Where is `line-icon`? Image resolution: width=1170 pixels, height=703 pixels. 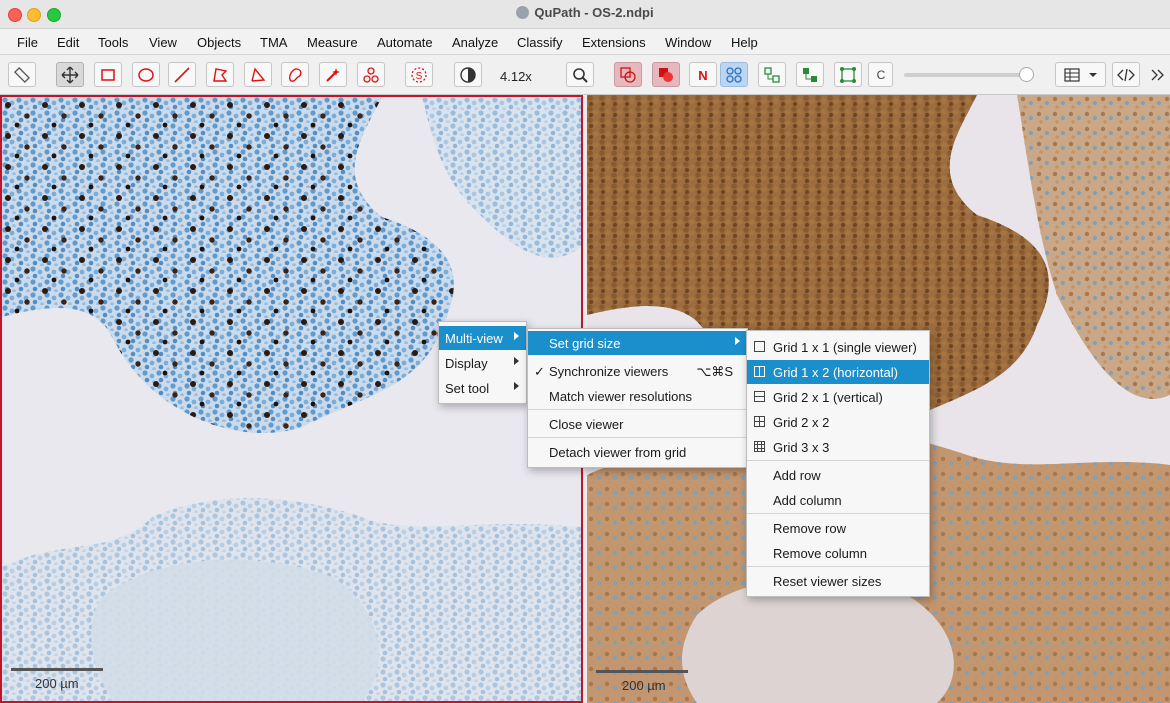
line-icon is located at coordinates (182, 75).